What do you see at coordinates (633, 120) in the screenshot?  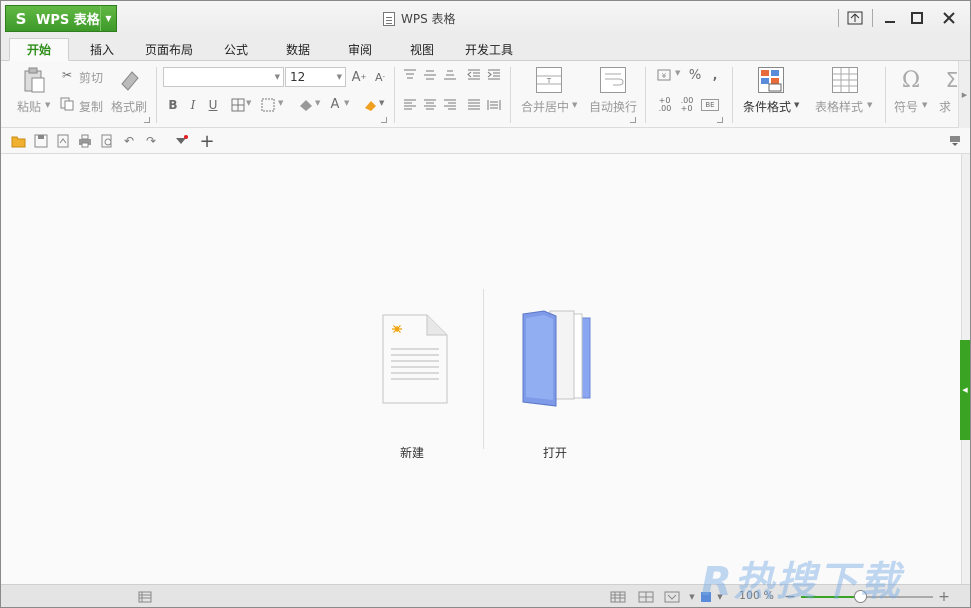 I see `alignment-dialog-launcher` at bounding box center [633, 120].